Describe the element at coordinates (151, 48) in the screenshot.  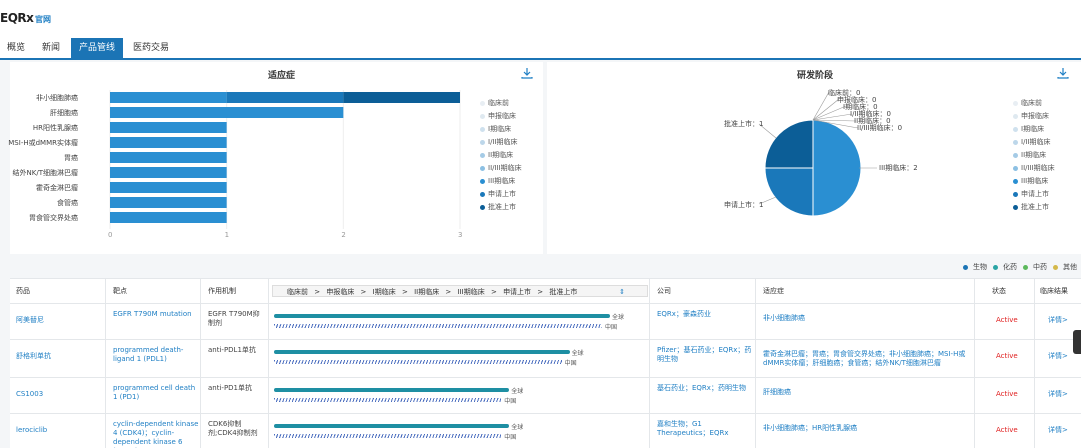
I see `tab-deals: 医药交易` at that location.